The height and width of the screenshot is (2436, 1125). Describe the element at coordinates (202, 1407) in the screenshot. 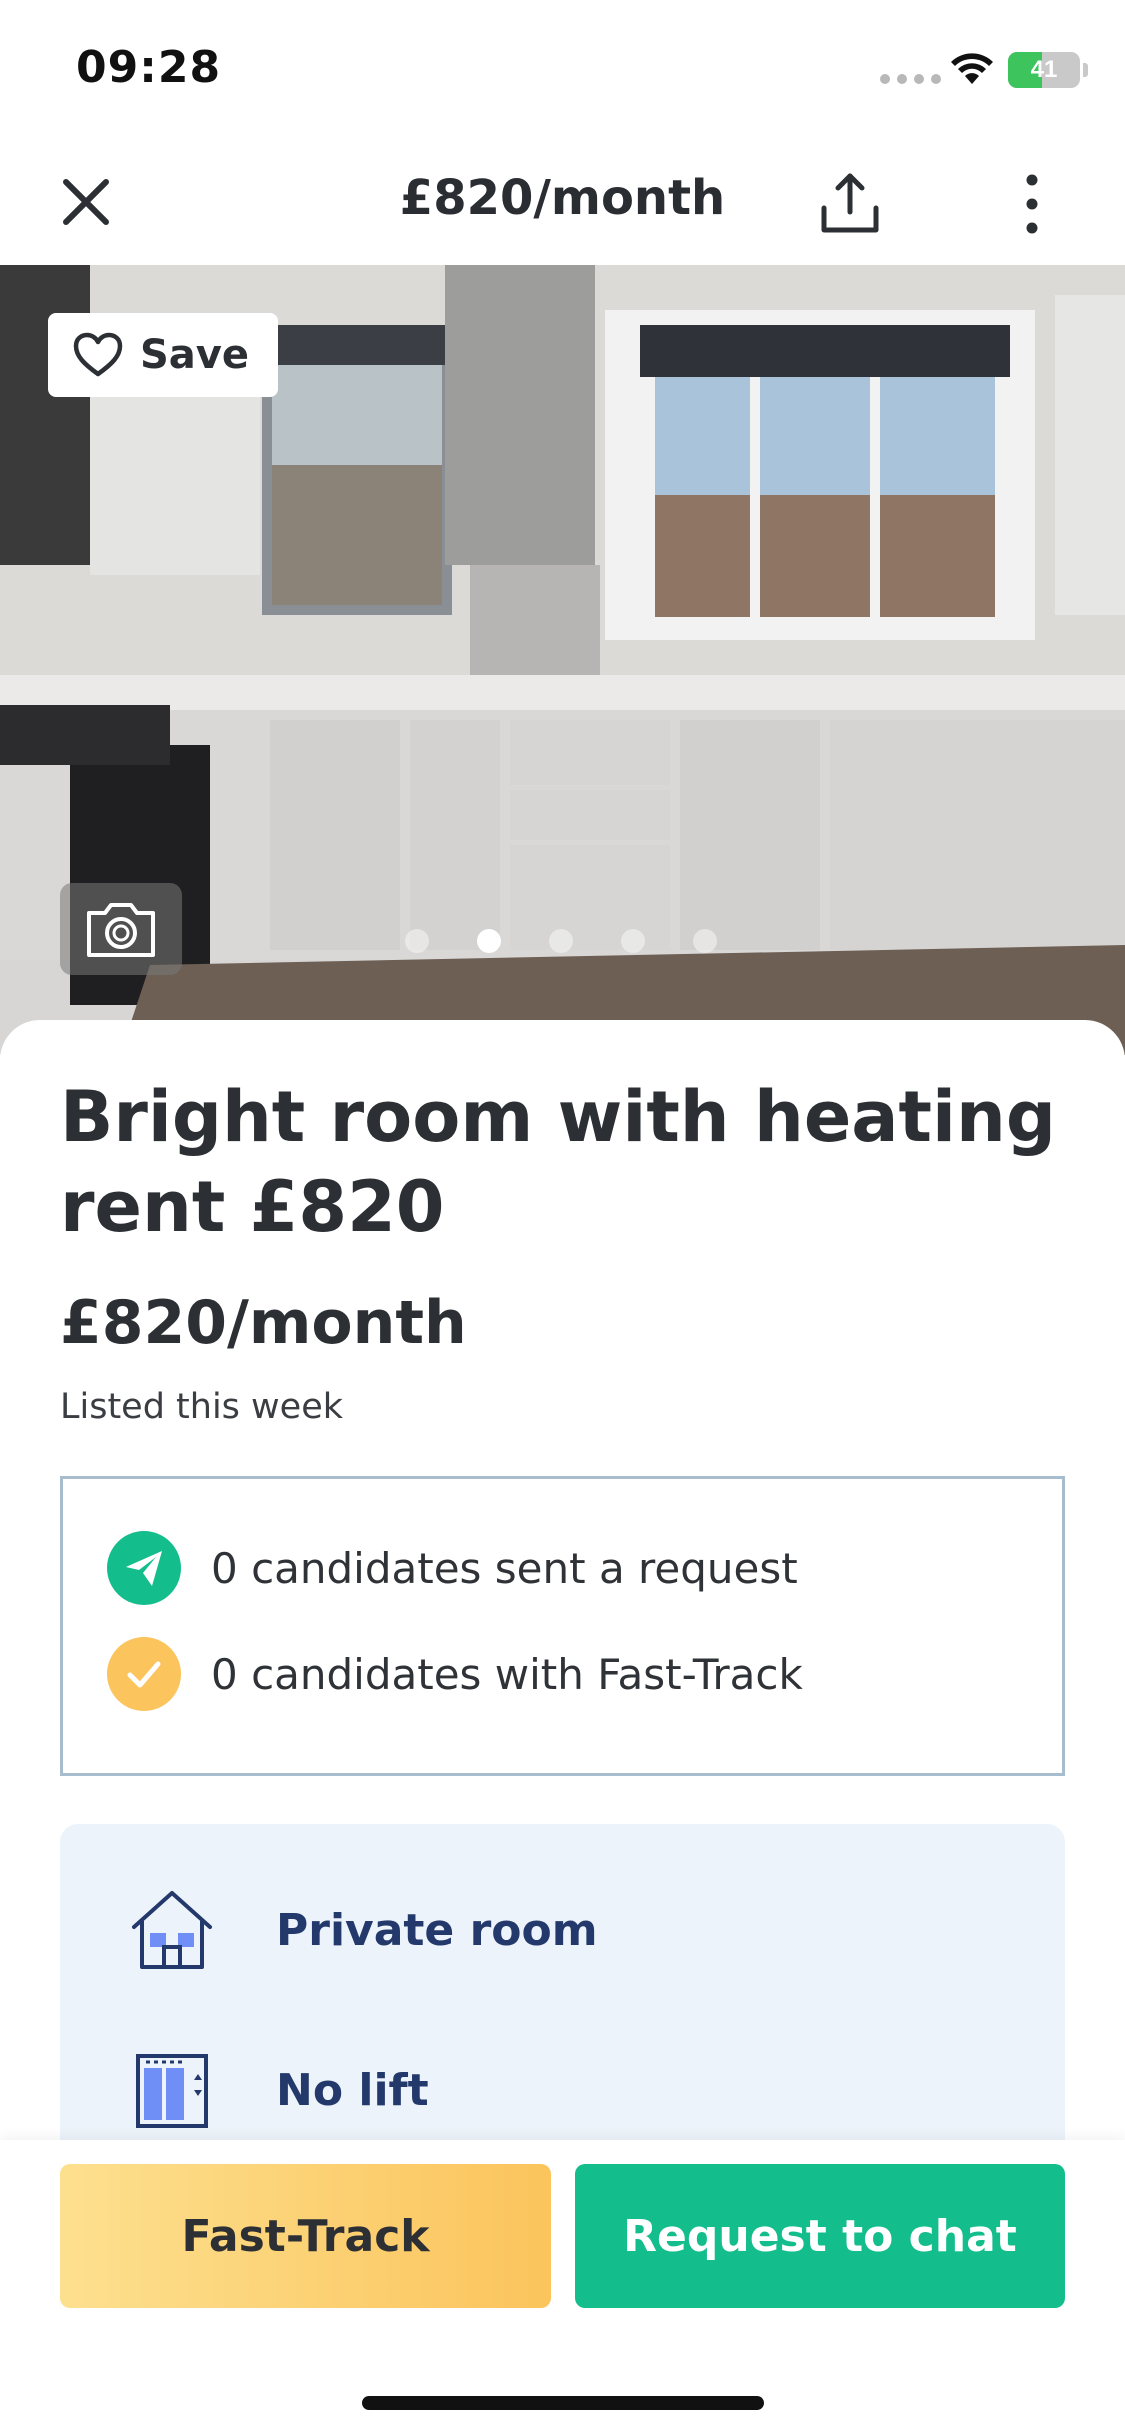

I see `listed-date: Listed this week` at that location.